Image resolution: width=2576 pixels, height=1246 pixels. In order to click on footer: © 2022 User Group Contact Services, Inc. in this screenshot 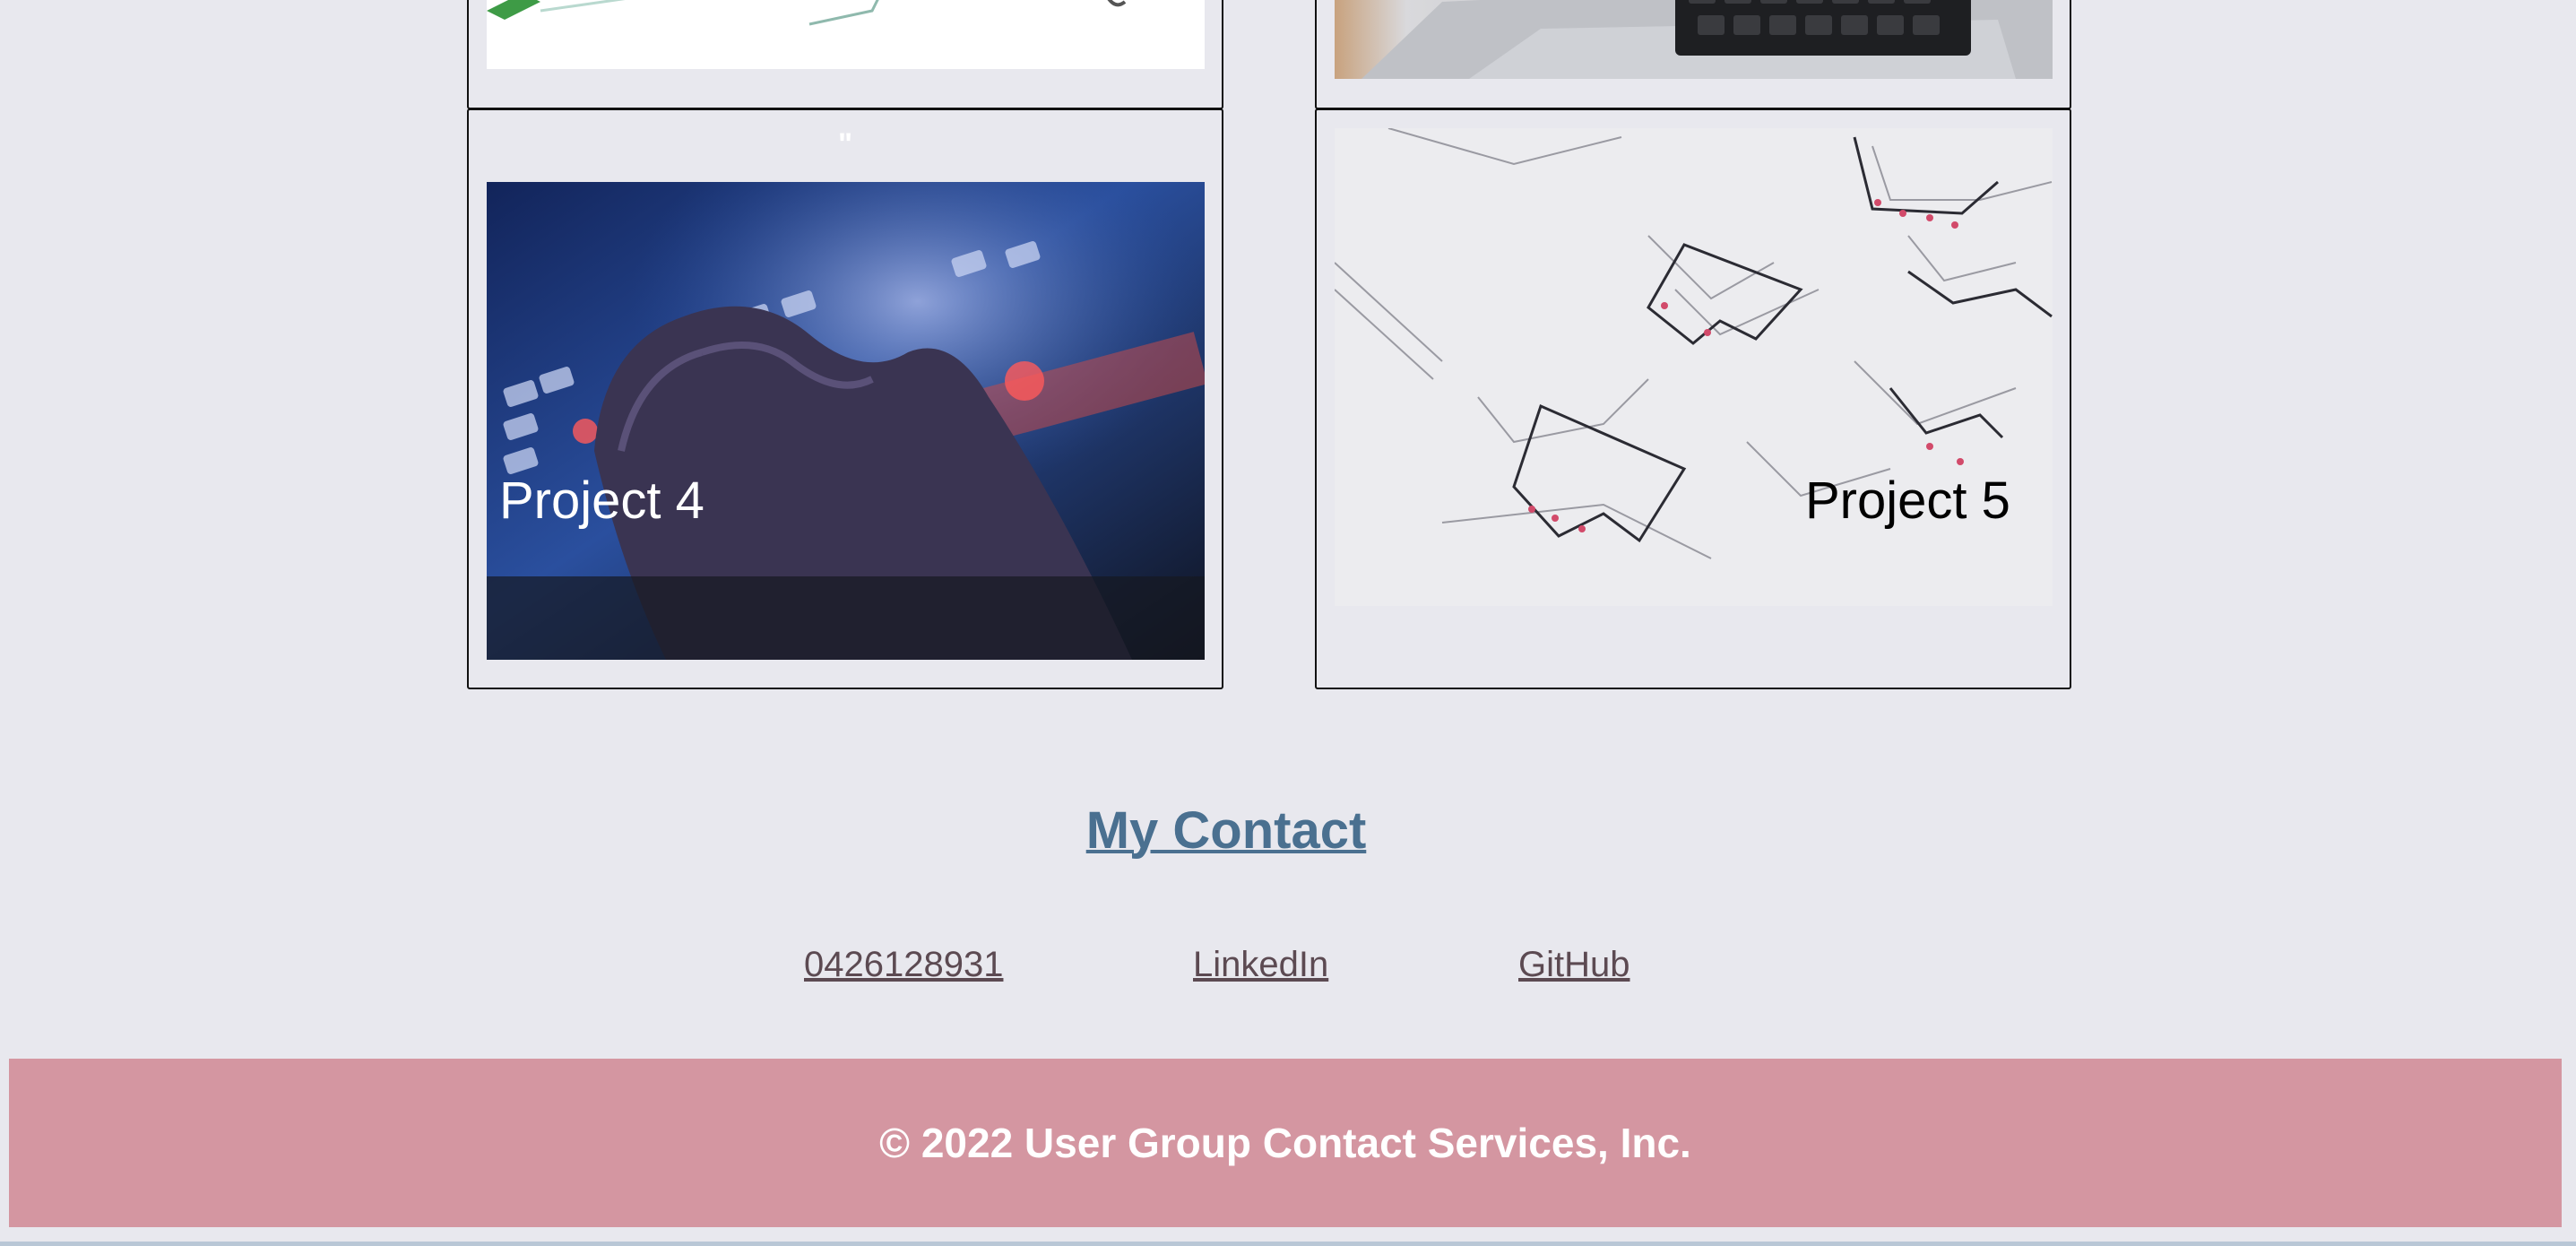, I will do `click(1285, 1143)`.